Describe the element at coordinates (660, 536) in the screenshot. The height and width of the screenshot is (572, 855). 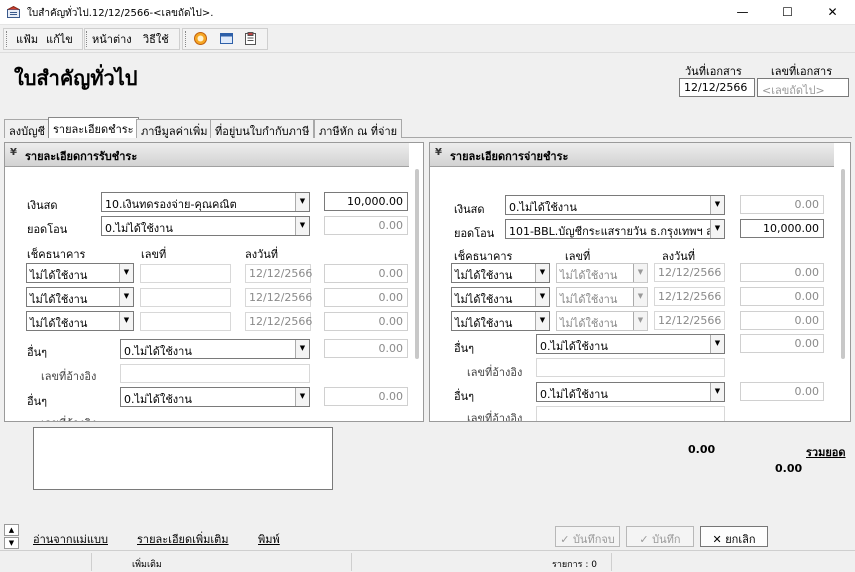
I see `save-button: ✓ บันทึก` at that location.